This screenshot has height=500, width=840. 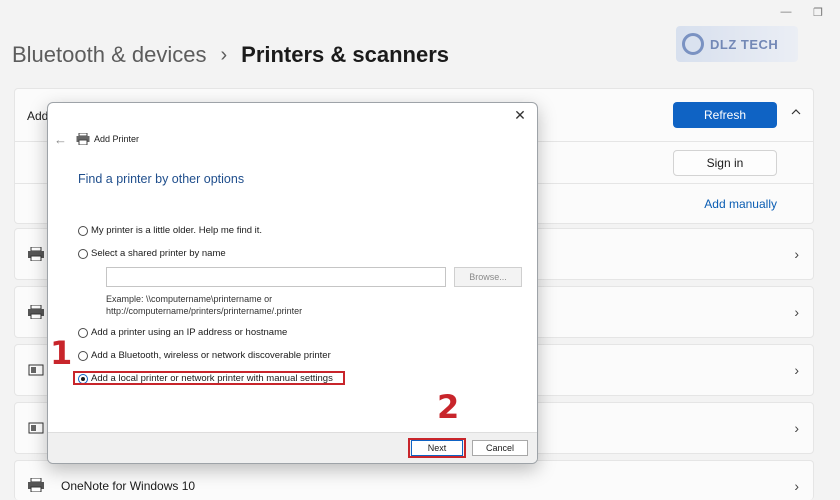 What do you see at coordinates (448, 407) in the screenshot?
I see `step-number-annotation: 2` at bounding box center [448, 407].